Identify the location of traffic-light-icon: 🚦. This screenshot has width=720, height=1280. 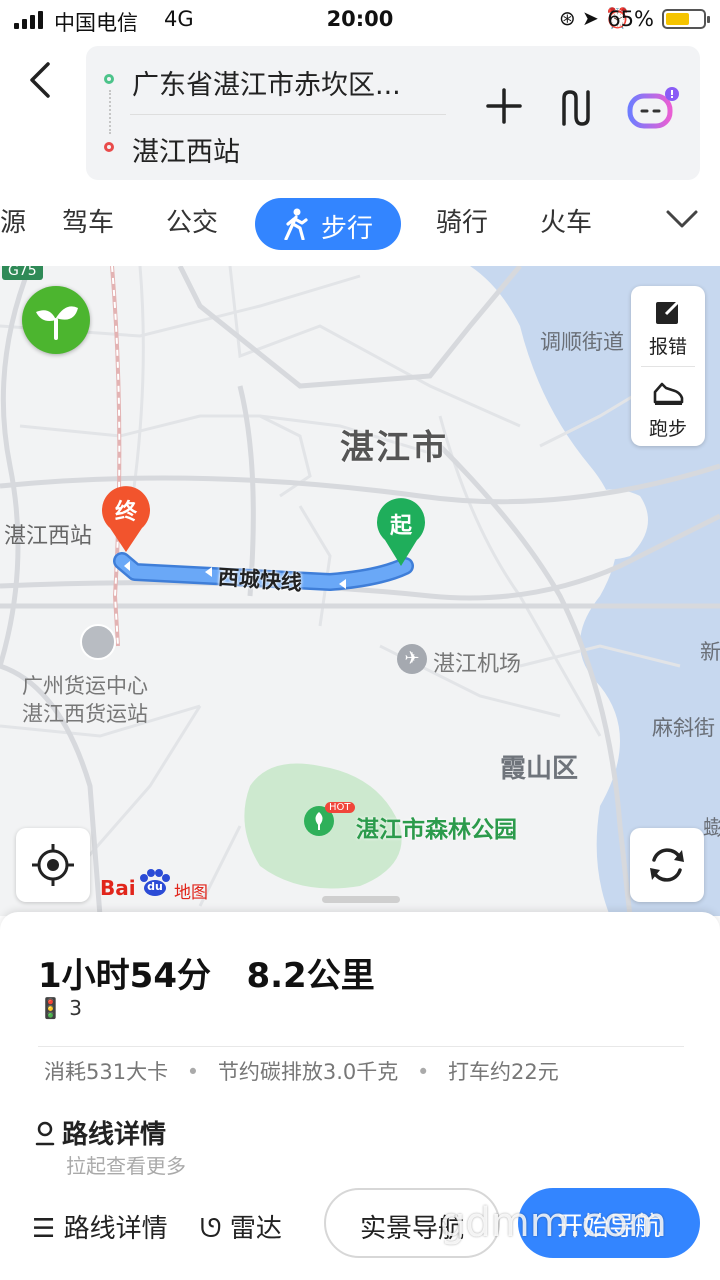
(50, 1008).